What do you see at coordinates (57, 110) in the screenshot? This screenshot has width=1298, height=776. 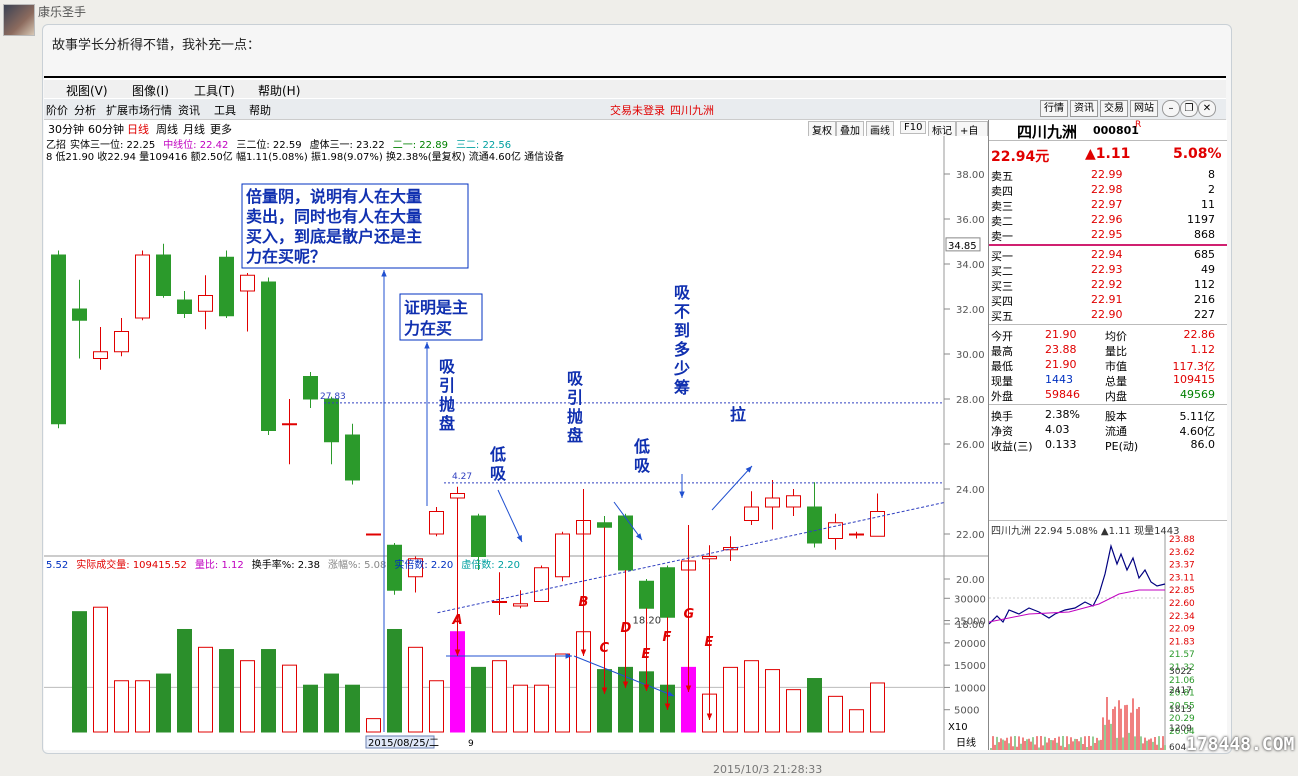 I see `toolbar-price: 阶价` at bounding box center [57, 110].